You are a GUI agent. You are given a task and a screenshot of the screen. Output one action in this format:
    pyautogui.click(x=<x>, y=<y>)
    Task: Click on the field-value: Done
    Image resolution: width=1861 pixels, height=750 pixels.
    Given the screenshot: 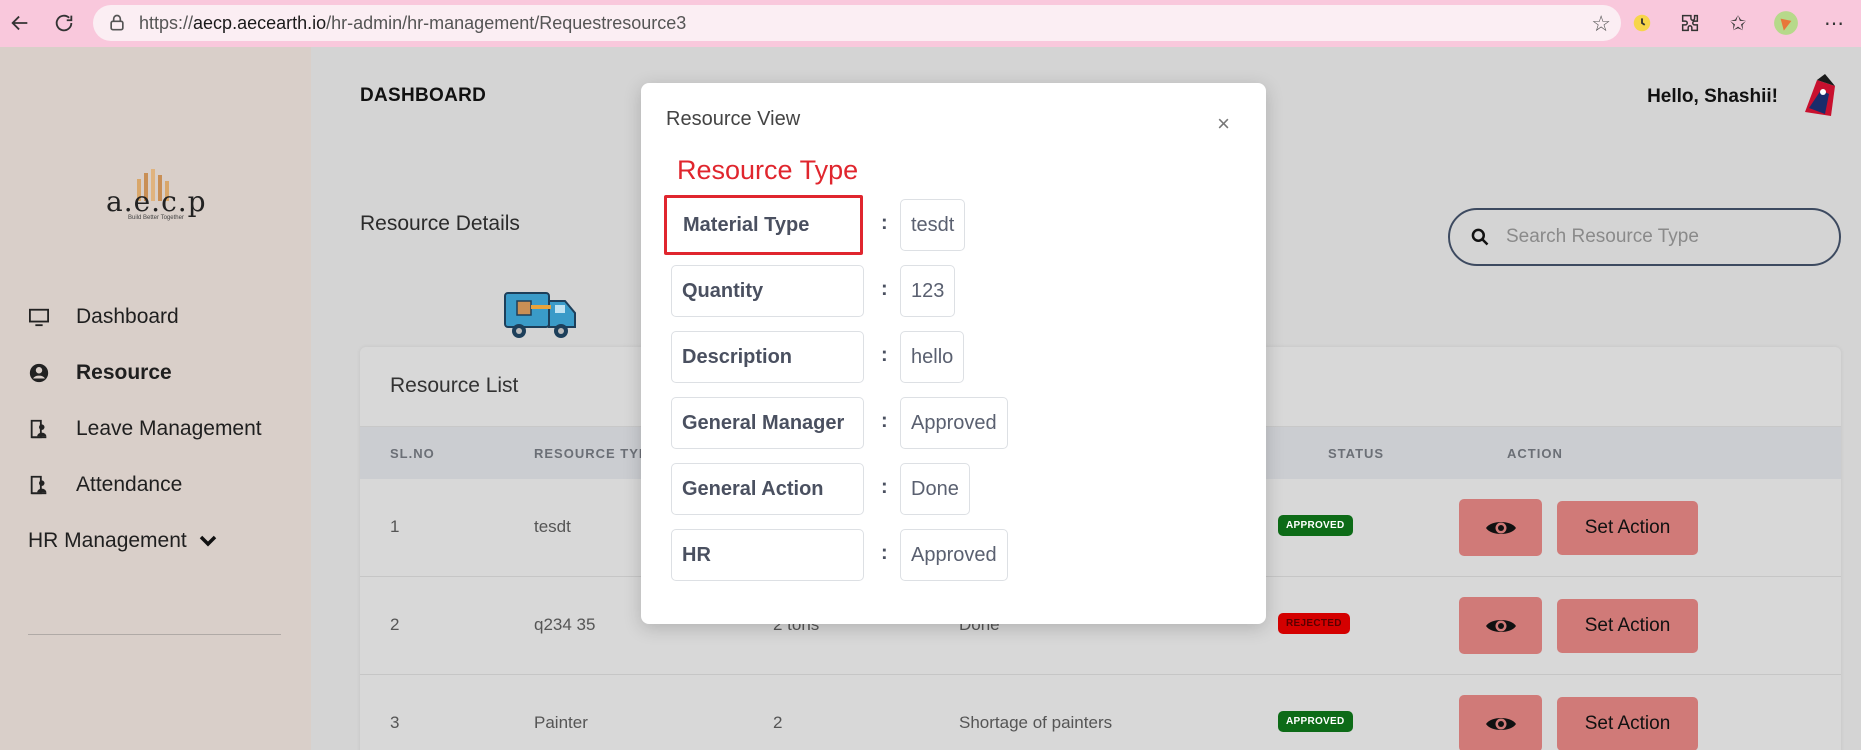 What is the action you would take?
    pyautogui.click(x=935, y=489)
    